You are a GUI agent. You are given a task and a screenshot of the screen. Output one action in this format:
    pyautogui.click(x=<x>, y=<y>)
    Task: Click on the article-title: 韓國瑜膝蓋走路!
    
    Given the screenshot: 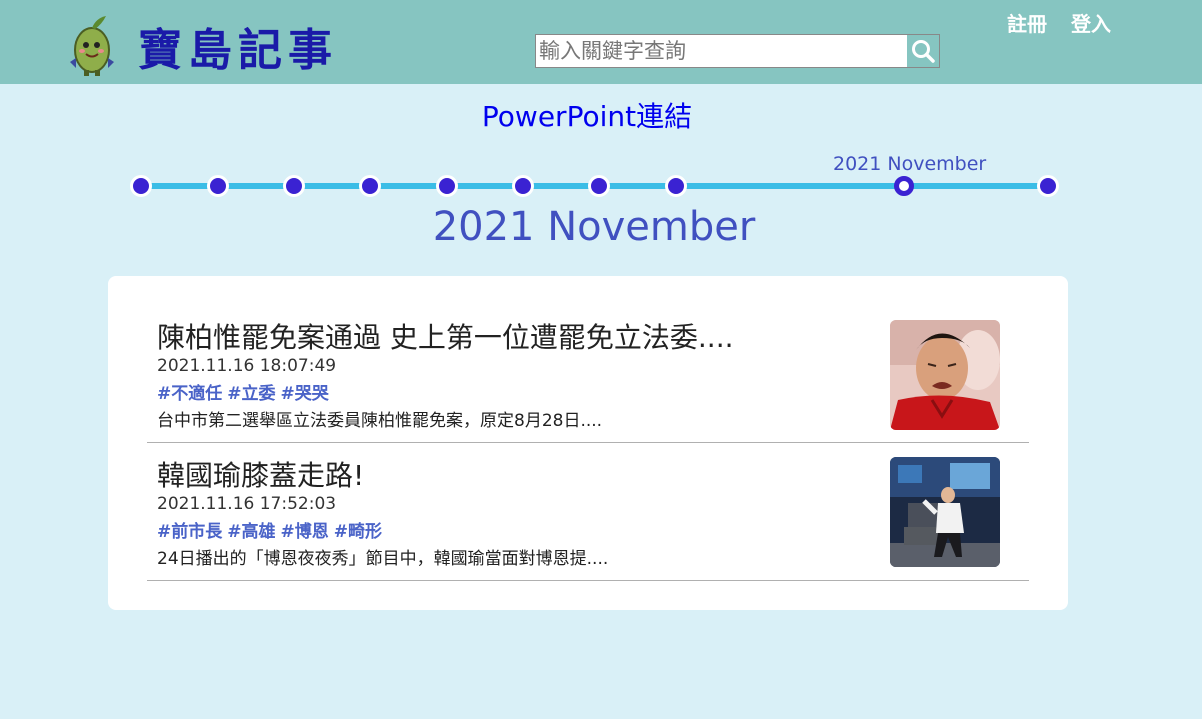 What is the action you would take?
    pyautogui.click(x=260, y=474)
    